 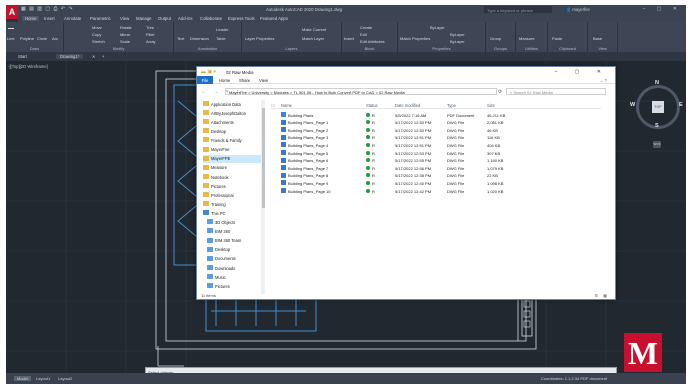 What do you see at coordinates (47, 9) in the screenshot?
I see `quick-access-toolbar: ▦ ▤ ▥ ▢ ⎙ ↶ ↷` at bounding box center [47, 9].